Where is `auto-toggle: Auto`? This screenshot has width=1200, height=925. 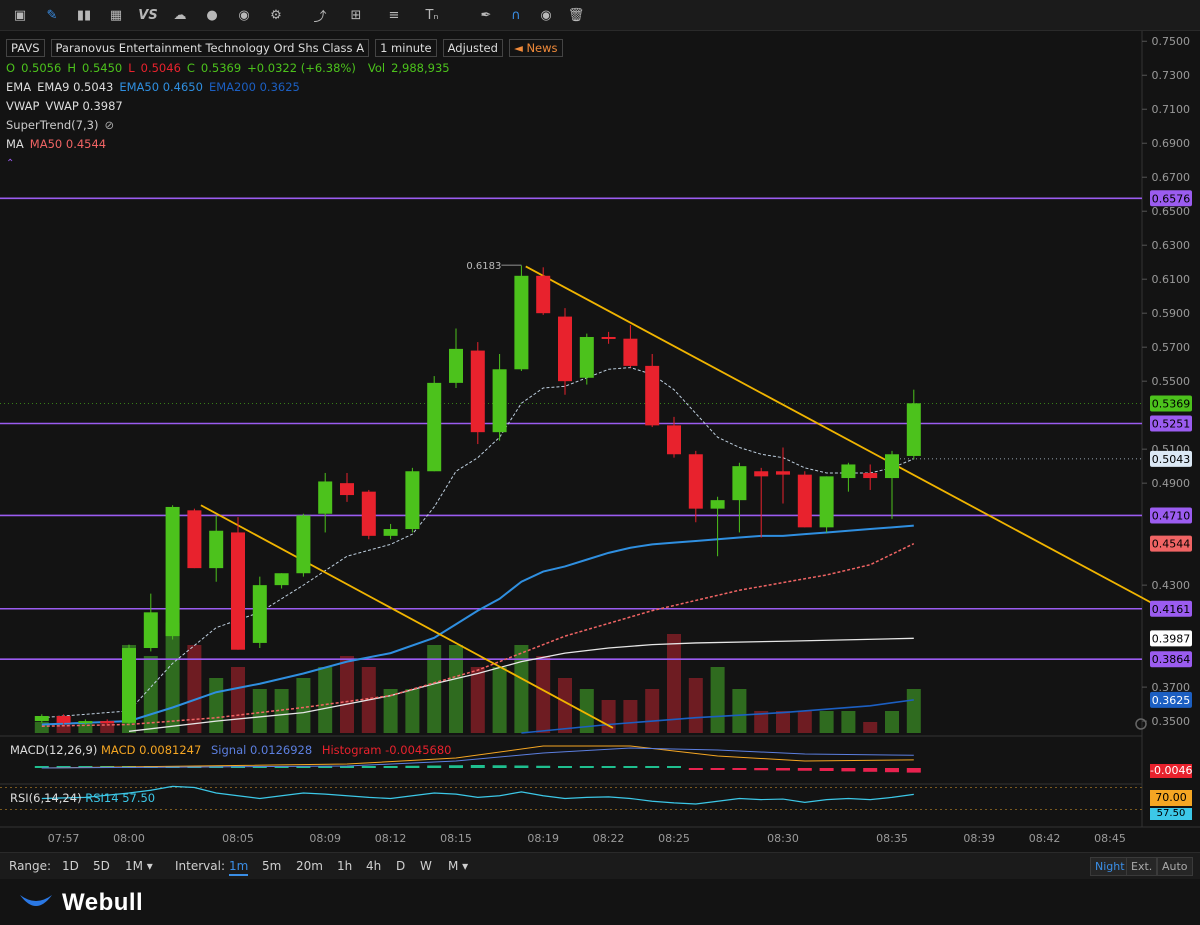 auto-toggle: Auto is located at coordinates (1175, 866).